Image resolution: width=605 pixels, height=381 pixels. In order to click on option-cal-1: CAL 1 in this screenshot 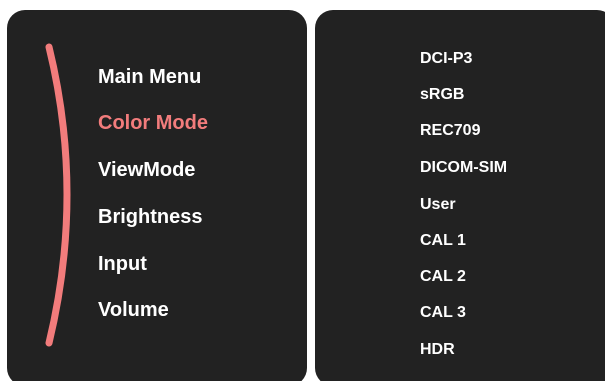, I will do `click(443, 241)`.